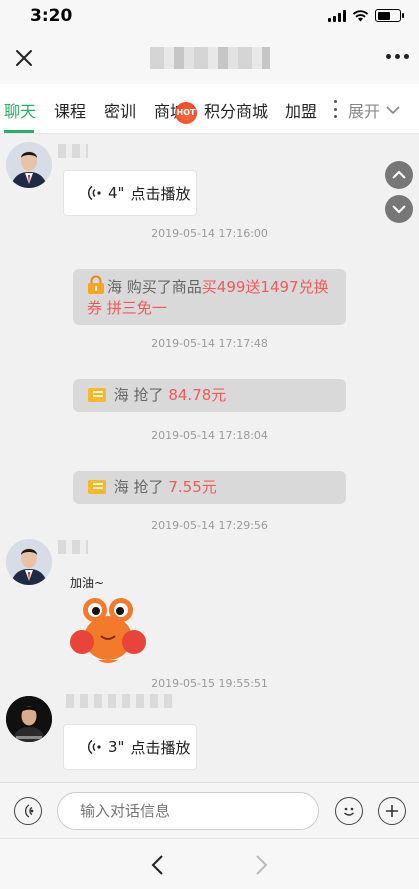 The image size is (419, 889). Describe the element at coordinates (20, 110) in the screenshot. I see `tab-chat: 聊天` at that location.